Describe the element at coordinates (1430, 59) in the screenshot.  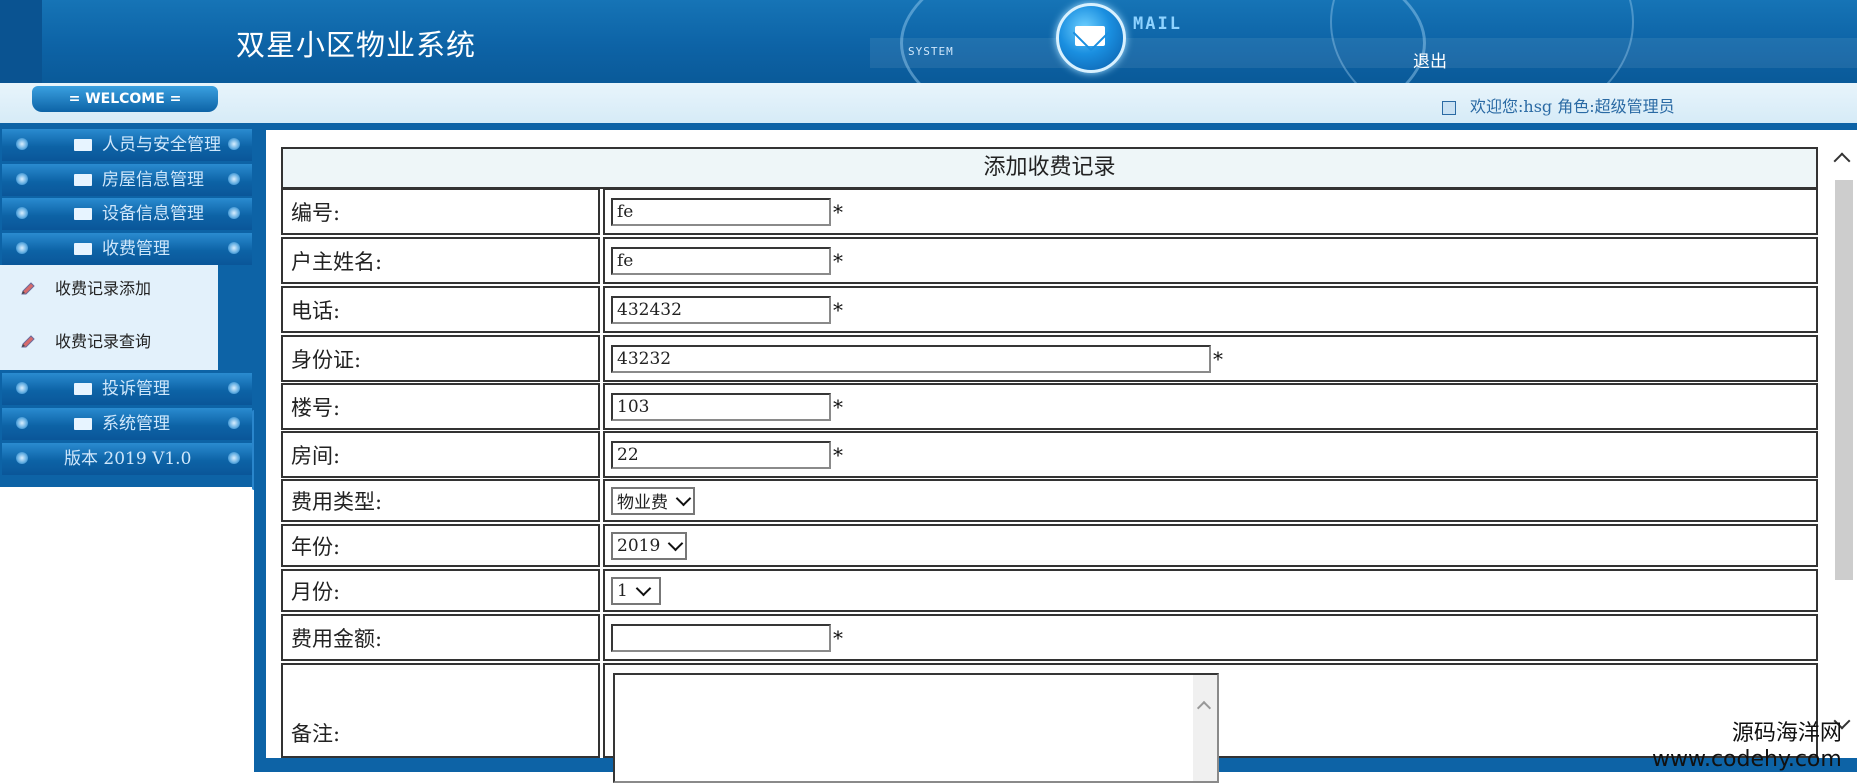
I see `logout-link: 退出` at that location.